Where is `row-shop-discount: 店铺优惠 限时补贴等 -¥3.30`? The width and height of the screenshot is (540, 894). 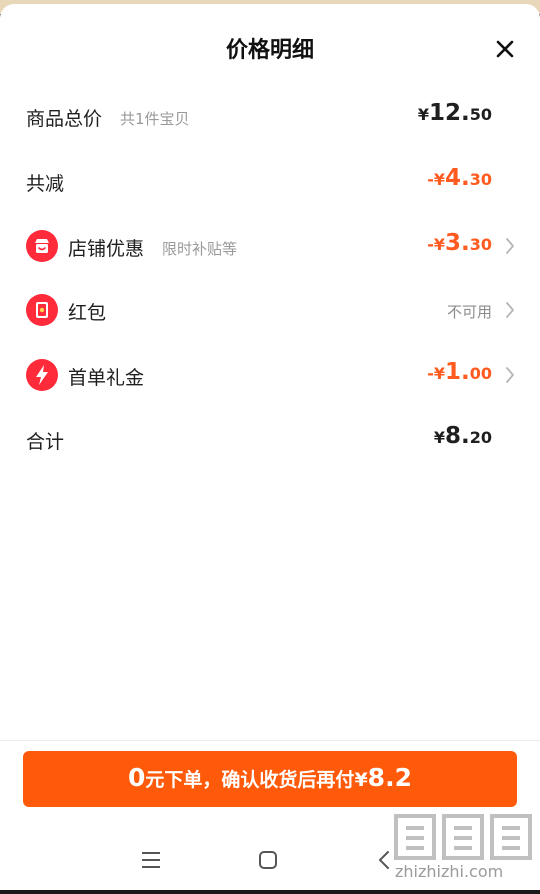 row-shop-discount: 店铺优惠 限时补贴等 -¥3.30 is located at coordinates (271, 246).